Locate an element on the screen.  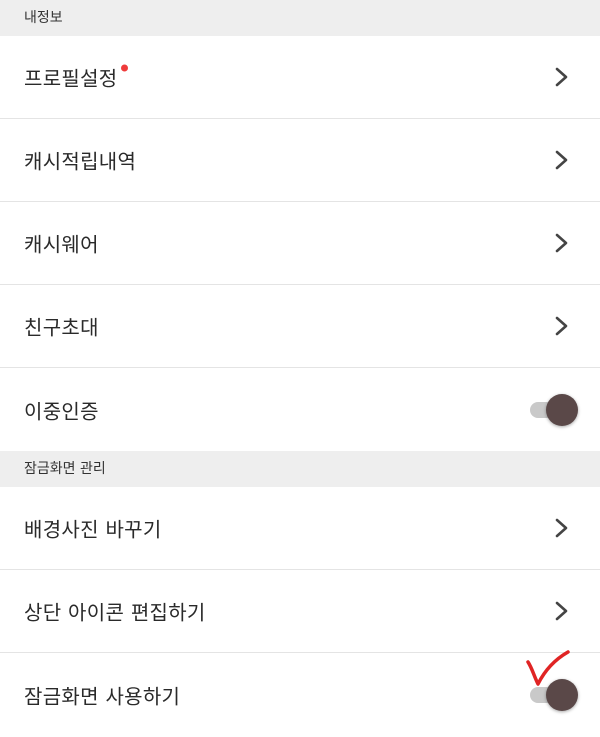
section-header-my-info: 내정보 is located at coordinates (300, 18).